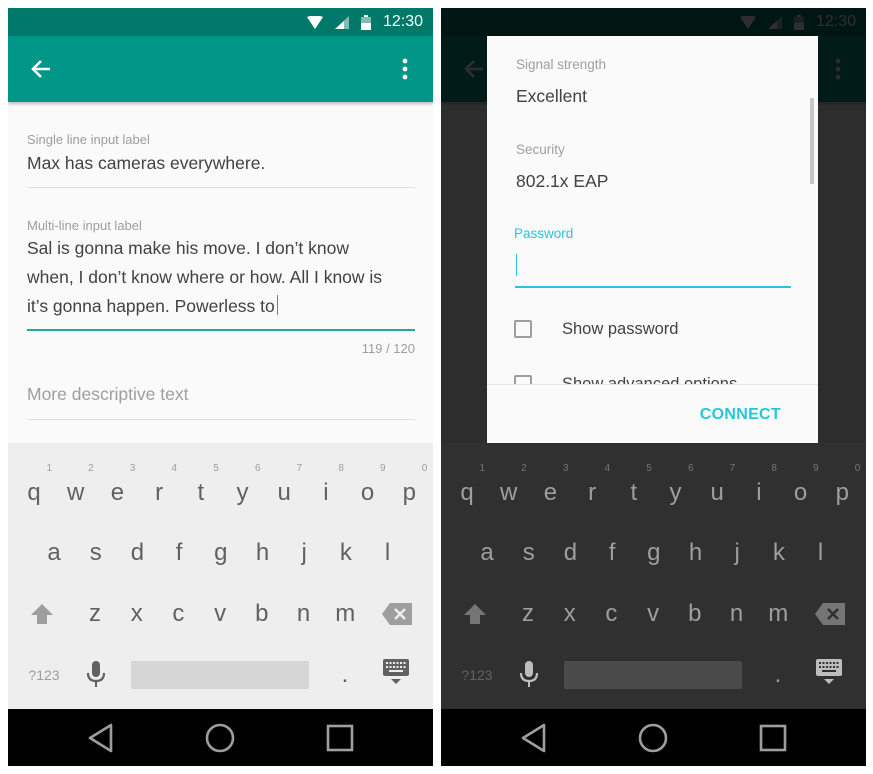  I want to click on key-label: j, so click(304, 552).